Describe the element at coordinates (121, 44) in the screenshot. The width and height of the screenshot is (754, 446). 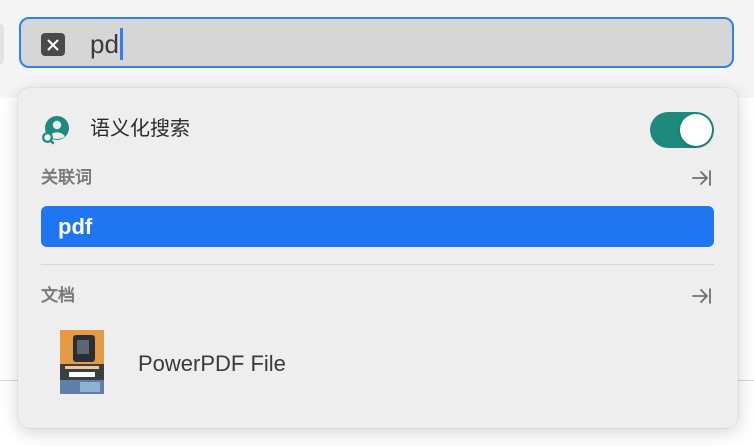
I see `text-caret` at that location.